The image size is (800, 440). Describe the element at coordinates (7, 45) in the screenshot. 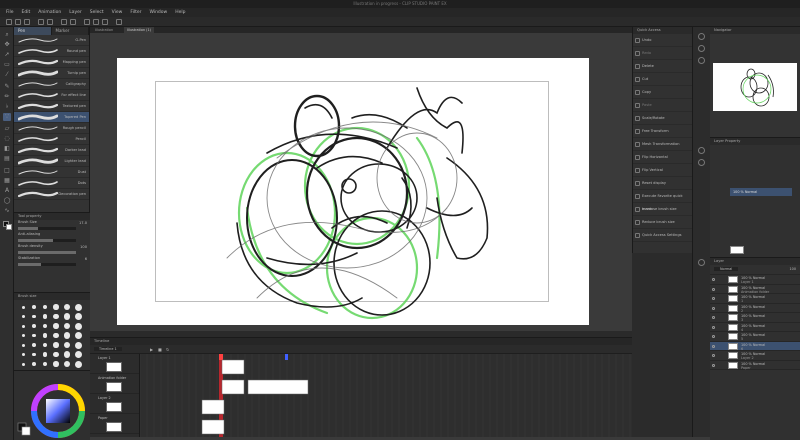

I see `move-icon: ✥` at that location.